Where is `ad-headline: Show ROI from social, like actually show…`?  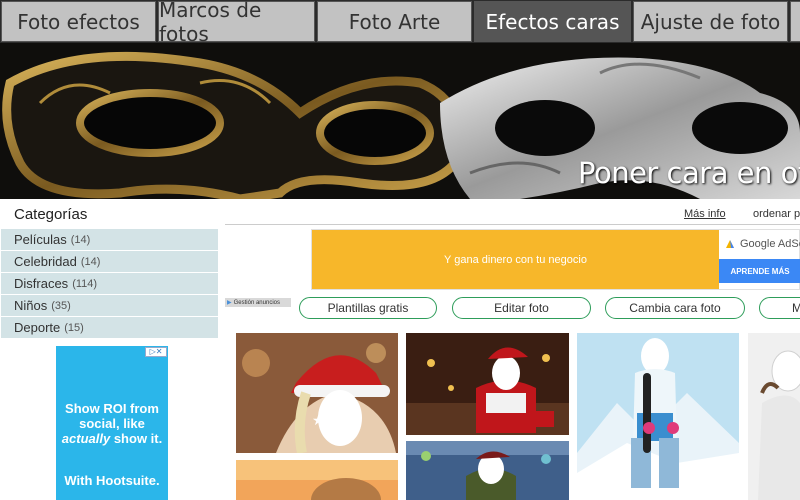 ad-headline: Show ROI from social, like actually show… is located at coordinates (112, 423).